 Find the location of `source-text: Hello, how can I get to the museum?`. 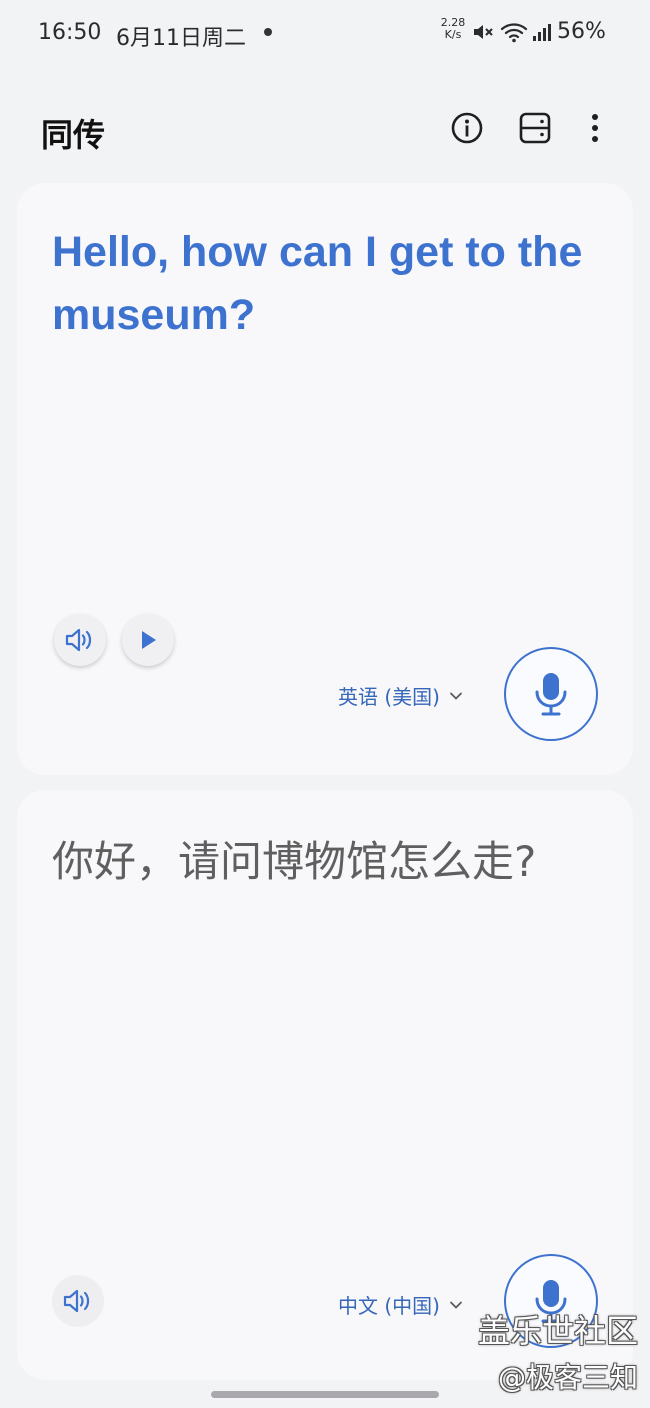

source-text: Hello, how can I get to the museum? is located at coordinates (317, 283).